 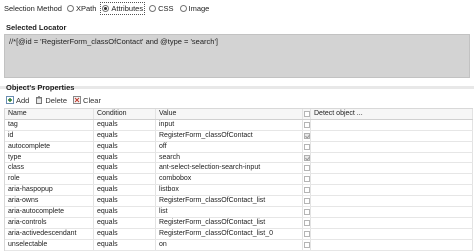 I want to click on property-name-cell: aria-controls, so click(x=49, y=222).